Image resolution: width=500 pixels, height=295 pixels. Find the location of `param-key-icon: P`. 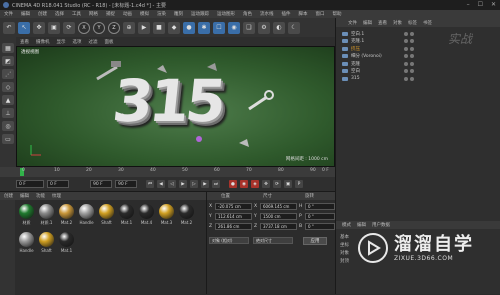

param-key-icon: P is located at coordinates (299, 184).